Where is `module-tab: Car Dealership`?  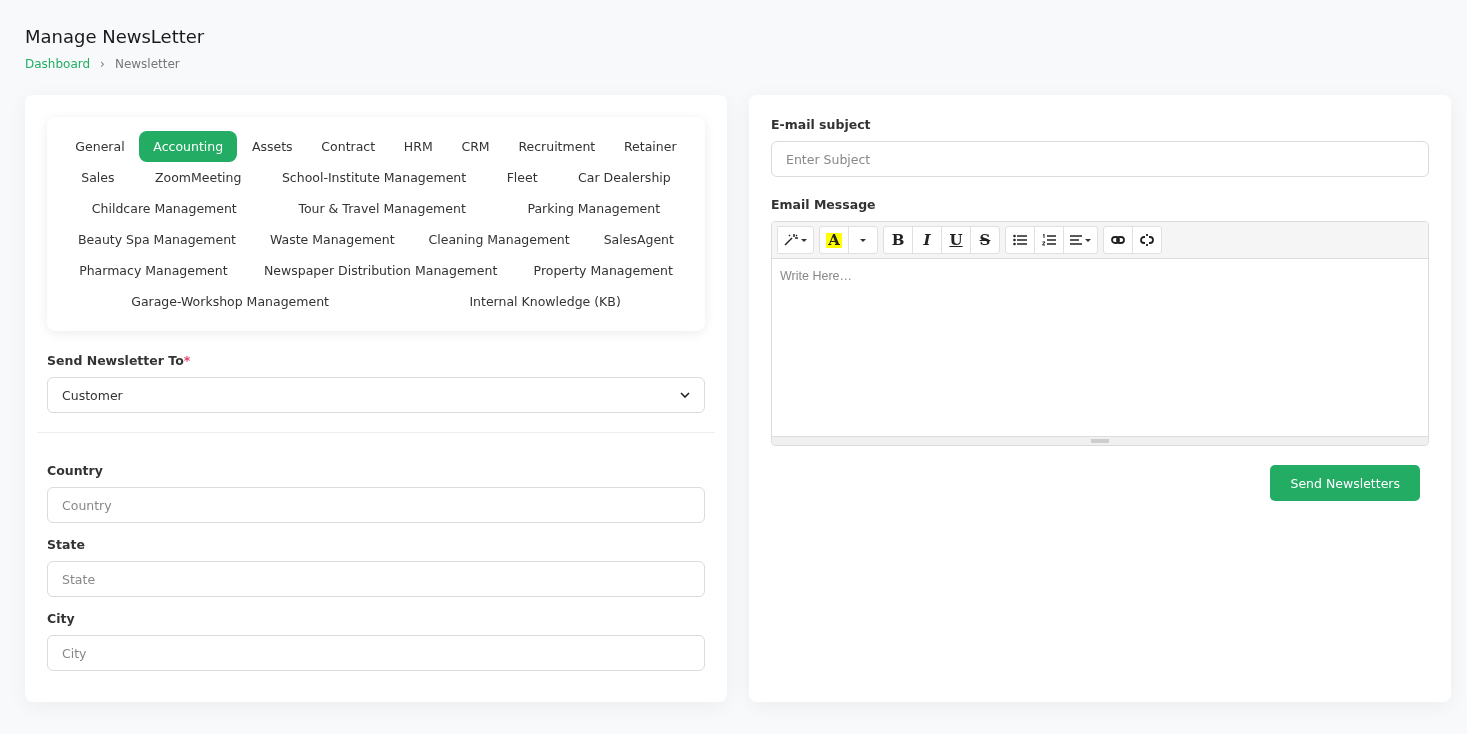 module-tab: Car Dealership is located at coordinates (624, 177).